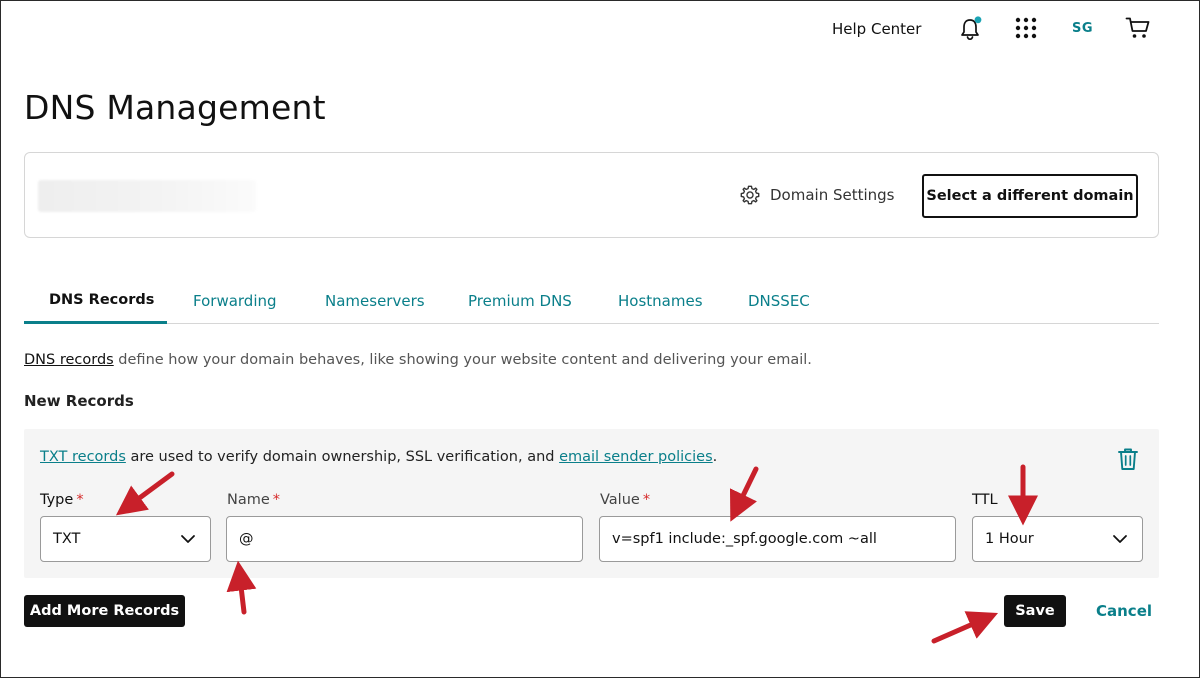 This screenshot has height=678, width=1200. Describe the element at coordinates (1026, 28) in the screenshot. I see `apps-grid-icon` at that location.